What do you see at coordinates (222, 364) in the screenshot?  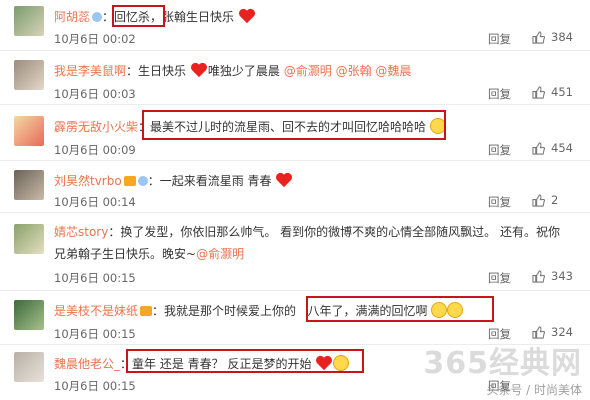 I see `comment-text: 童年 还是 青春？ 反正是梦的开始` at bounding box center [222, 364].